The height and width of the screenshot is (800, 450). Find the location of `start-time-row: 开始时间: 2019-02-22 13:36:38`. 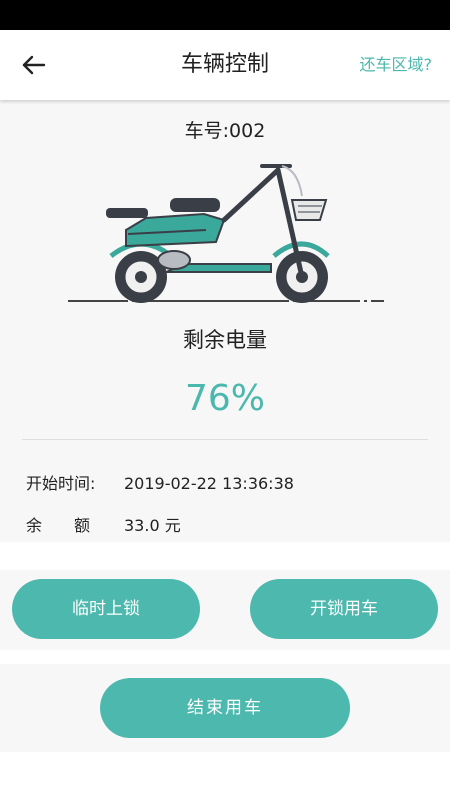

start-time-row: 开始时间: 2019-02-22 13:36:38 is located at coordinates (160, 482).